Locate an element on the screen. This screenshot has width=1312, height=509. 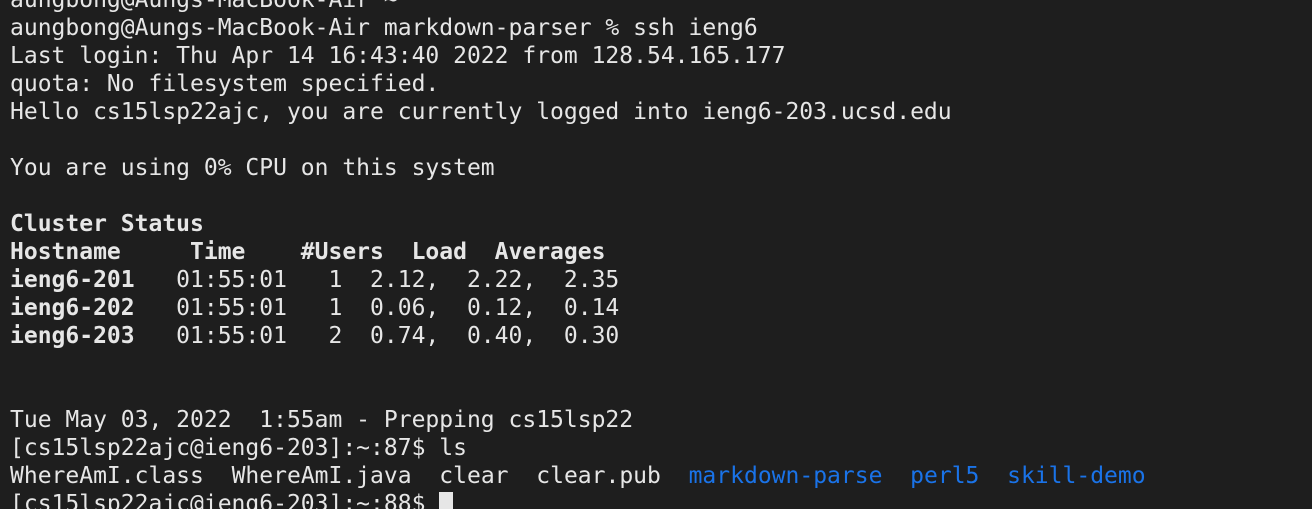
final-prompt-line: [cs15lsp22ajc@ieng6-203]:~:88$ is located at coordinates (578, 499).